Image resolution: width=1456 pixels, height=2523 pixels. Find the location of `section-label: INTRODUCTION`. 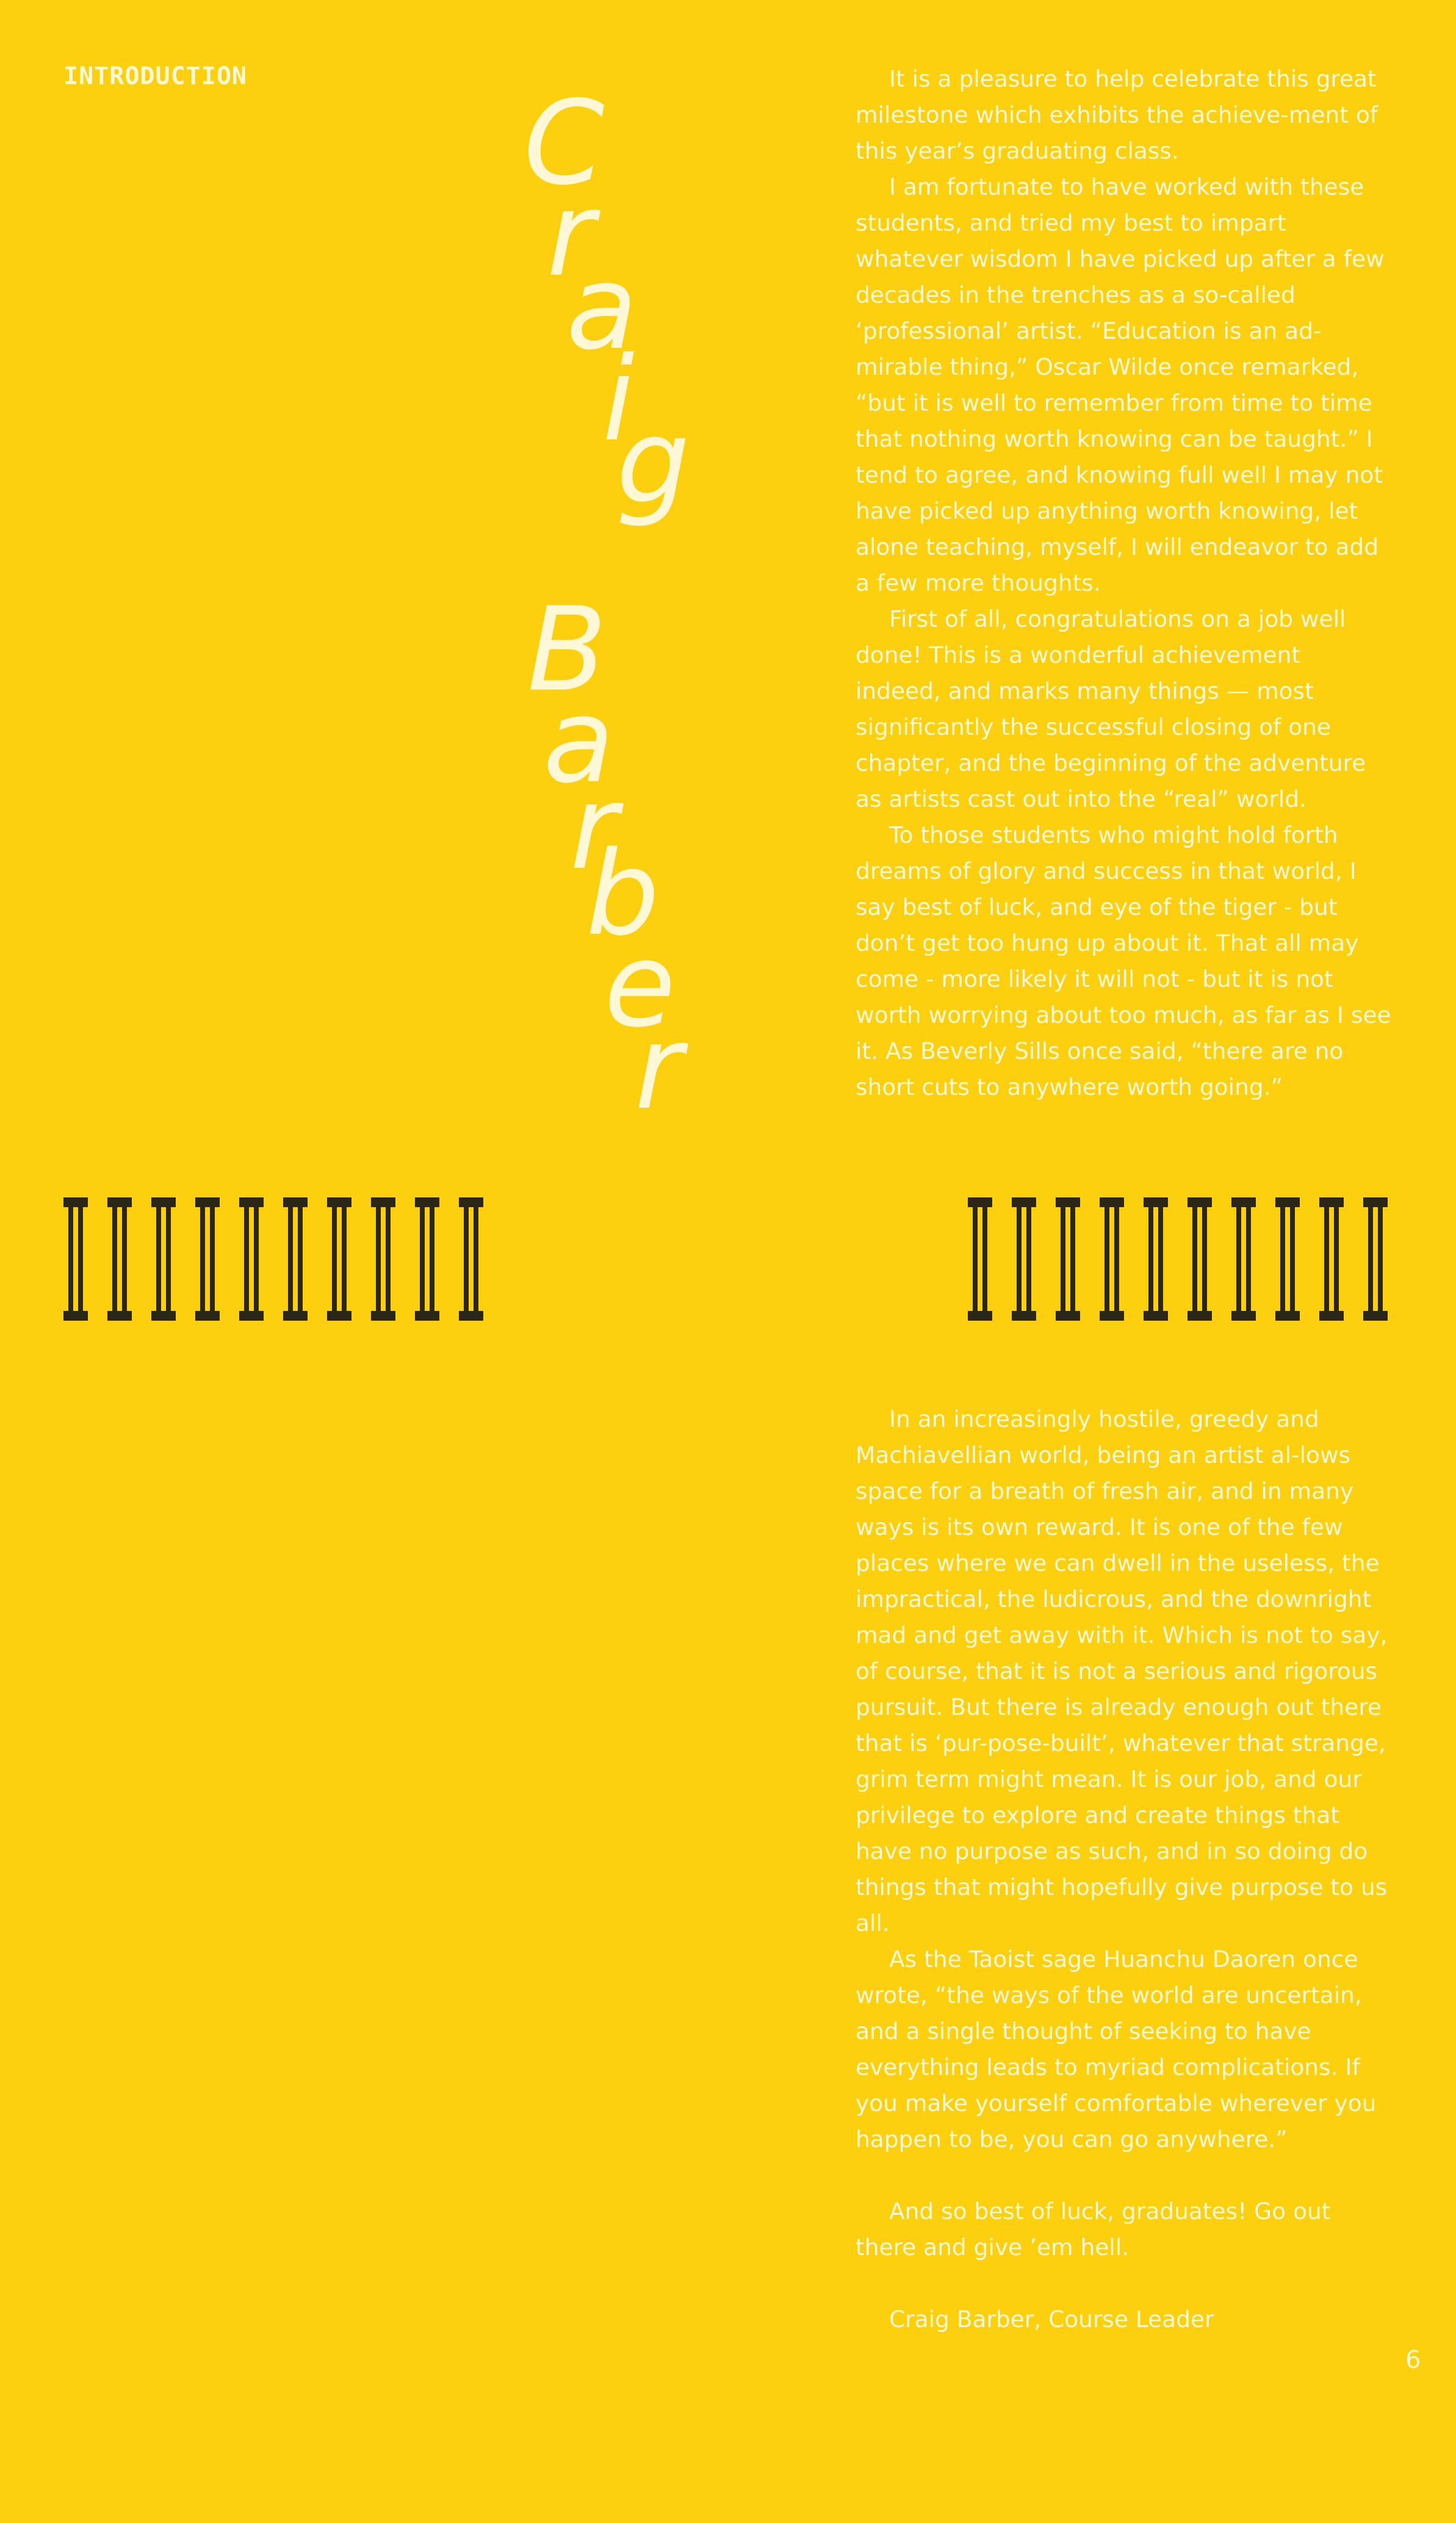

section-label: INTRODUCTION is located at coordinates (155, 76).